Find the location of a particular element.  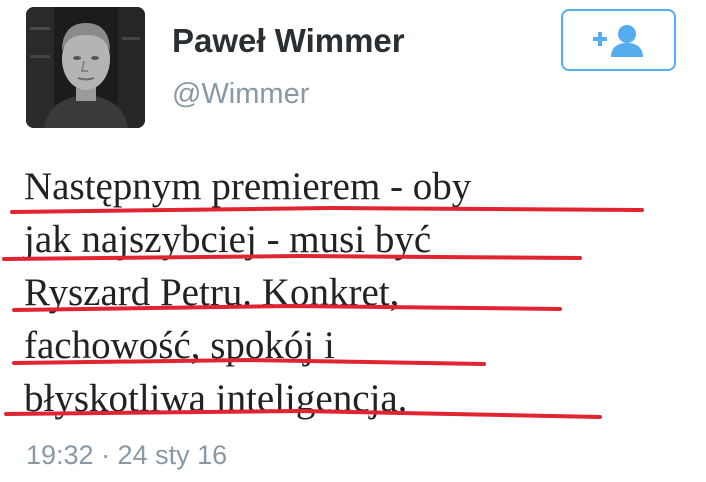

tweet-text-line: Następnym premierem - oby is located at coordinates (248, 186).